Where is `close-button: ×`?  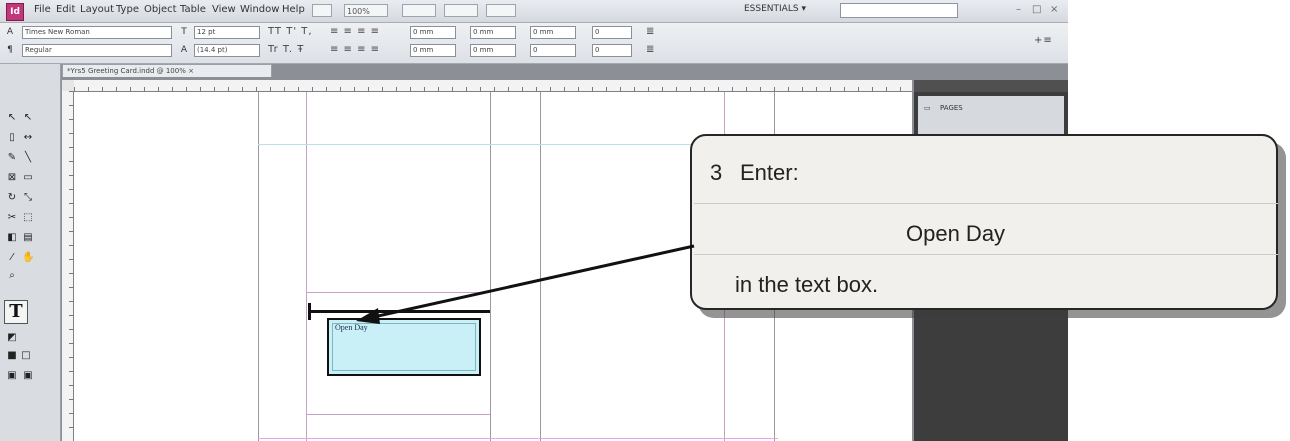
close-button: × is located at coordinates (1054, 9).